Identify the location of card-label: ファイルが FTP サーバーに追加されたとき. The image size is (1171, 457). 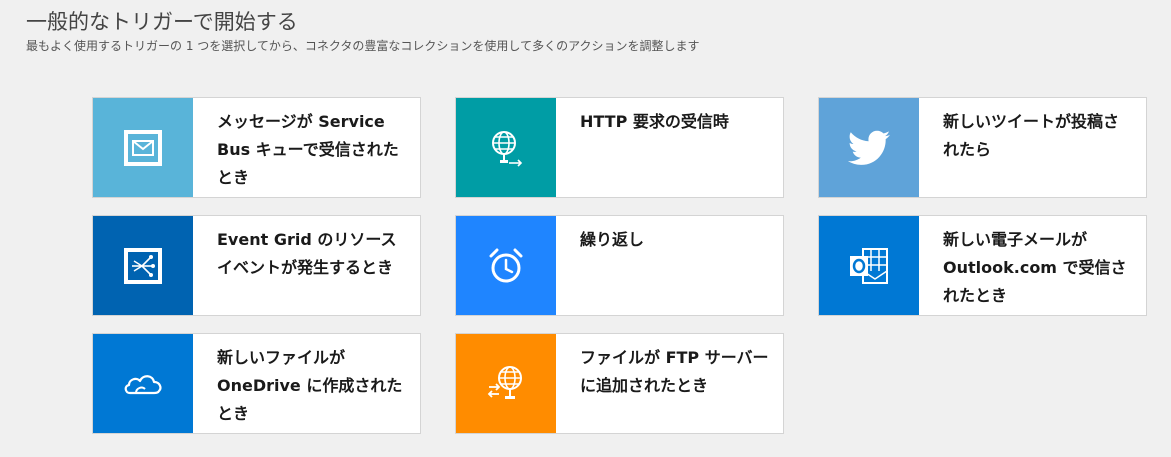
(674, 371).